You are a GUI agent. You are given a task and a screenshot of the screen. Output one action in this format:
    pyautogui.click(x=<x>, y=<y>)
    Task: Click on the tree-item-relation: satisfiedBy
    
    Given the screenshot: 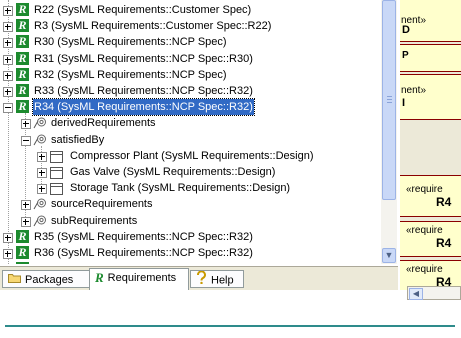 What is the action you would take?
    pyautogui.click(x=190, y=140)
    